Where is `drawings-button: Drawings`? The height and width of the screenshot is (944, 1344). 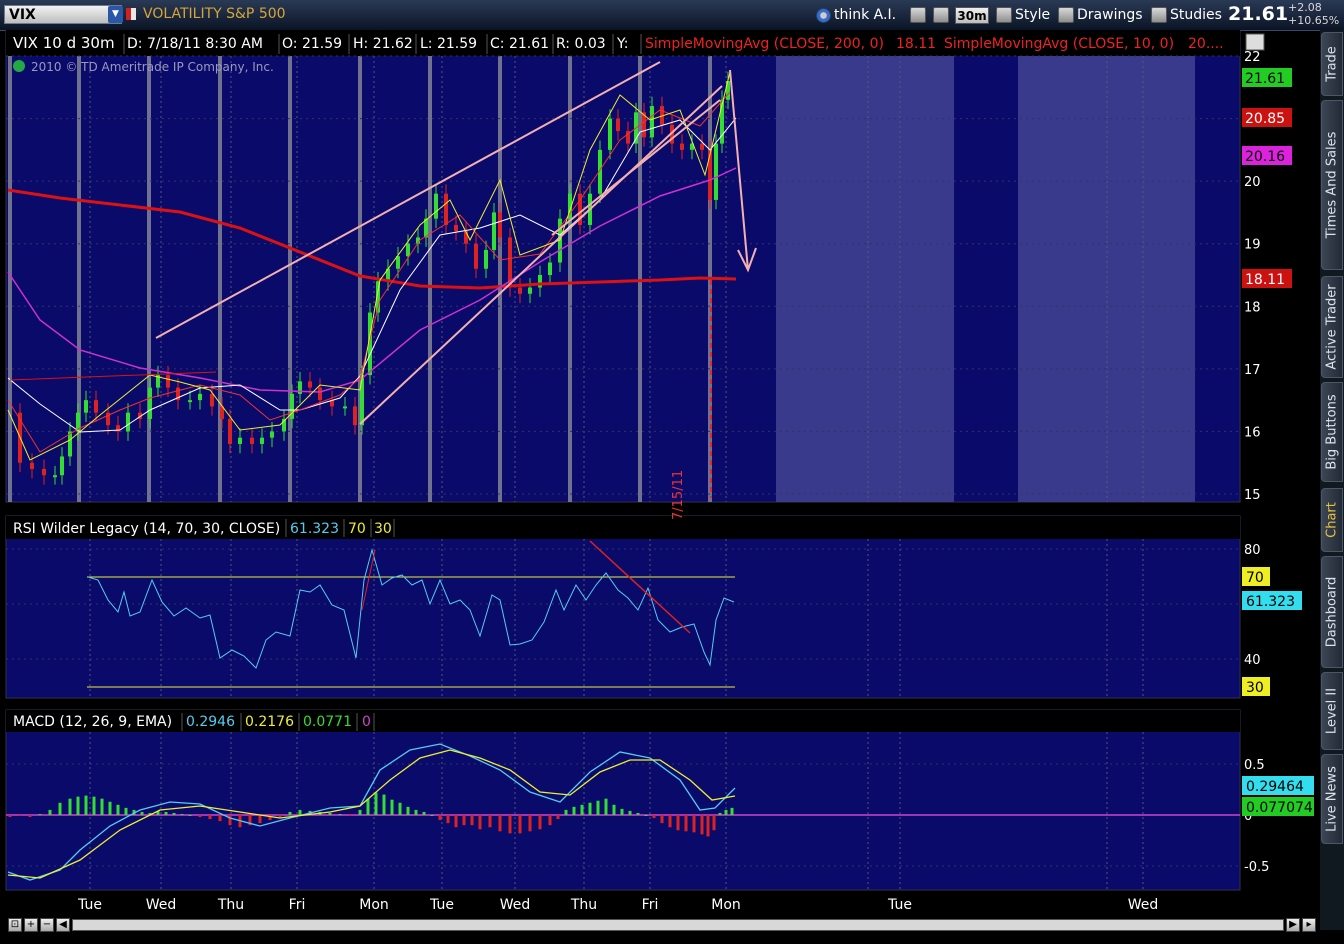
drawings-button: Drawings is located at coordinates (1100, 15).